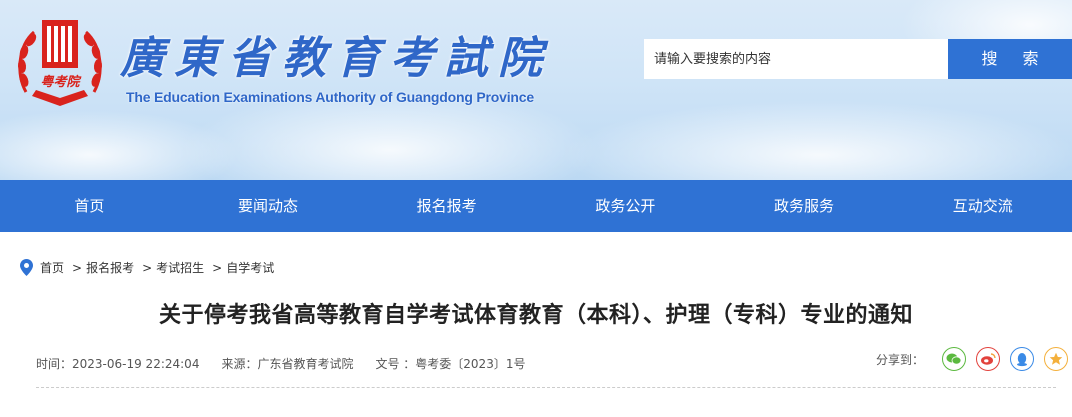 This screenshot has height=417, width=1072. Describe the element at coordinates (250, 267) in the screenshot. I see `breadcrumb-self-study-exam: 自学考试` at that location.